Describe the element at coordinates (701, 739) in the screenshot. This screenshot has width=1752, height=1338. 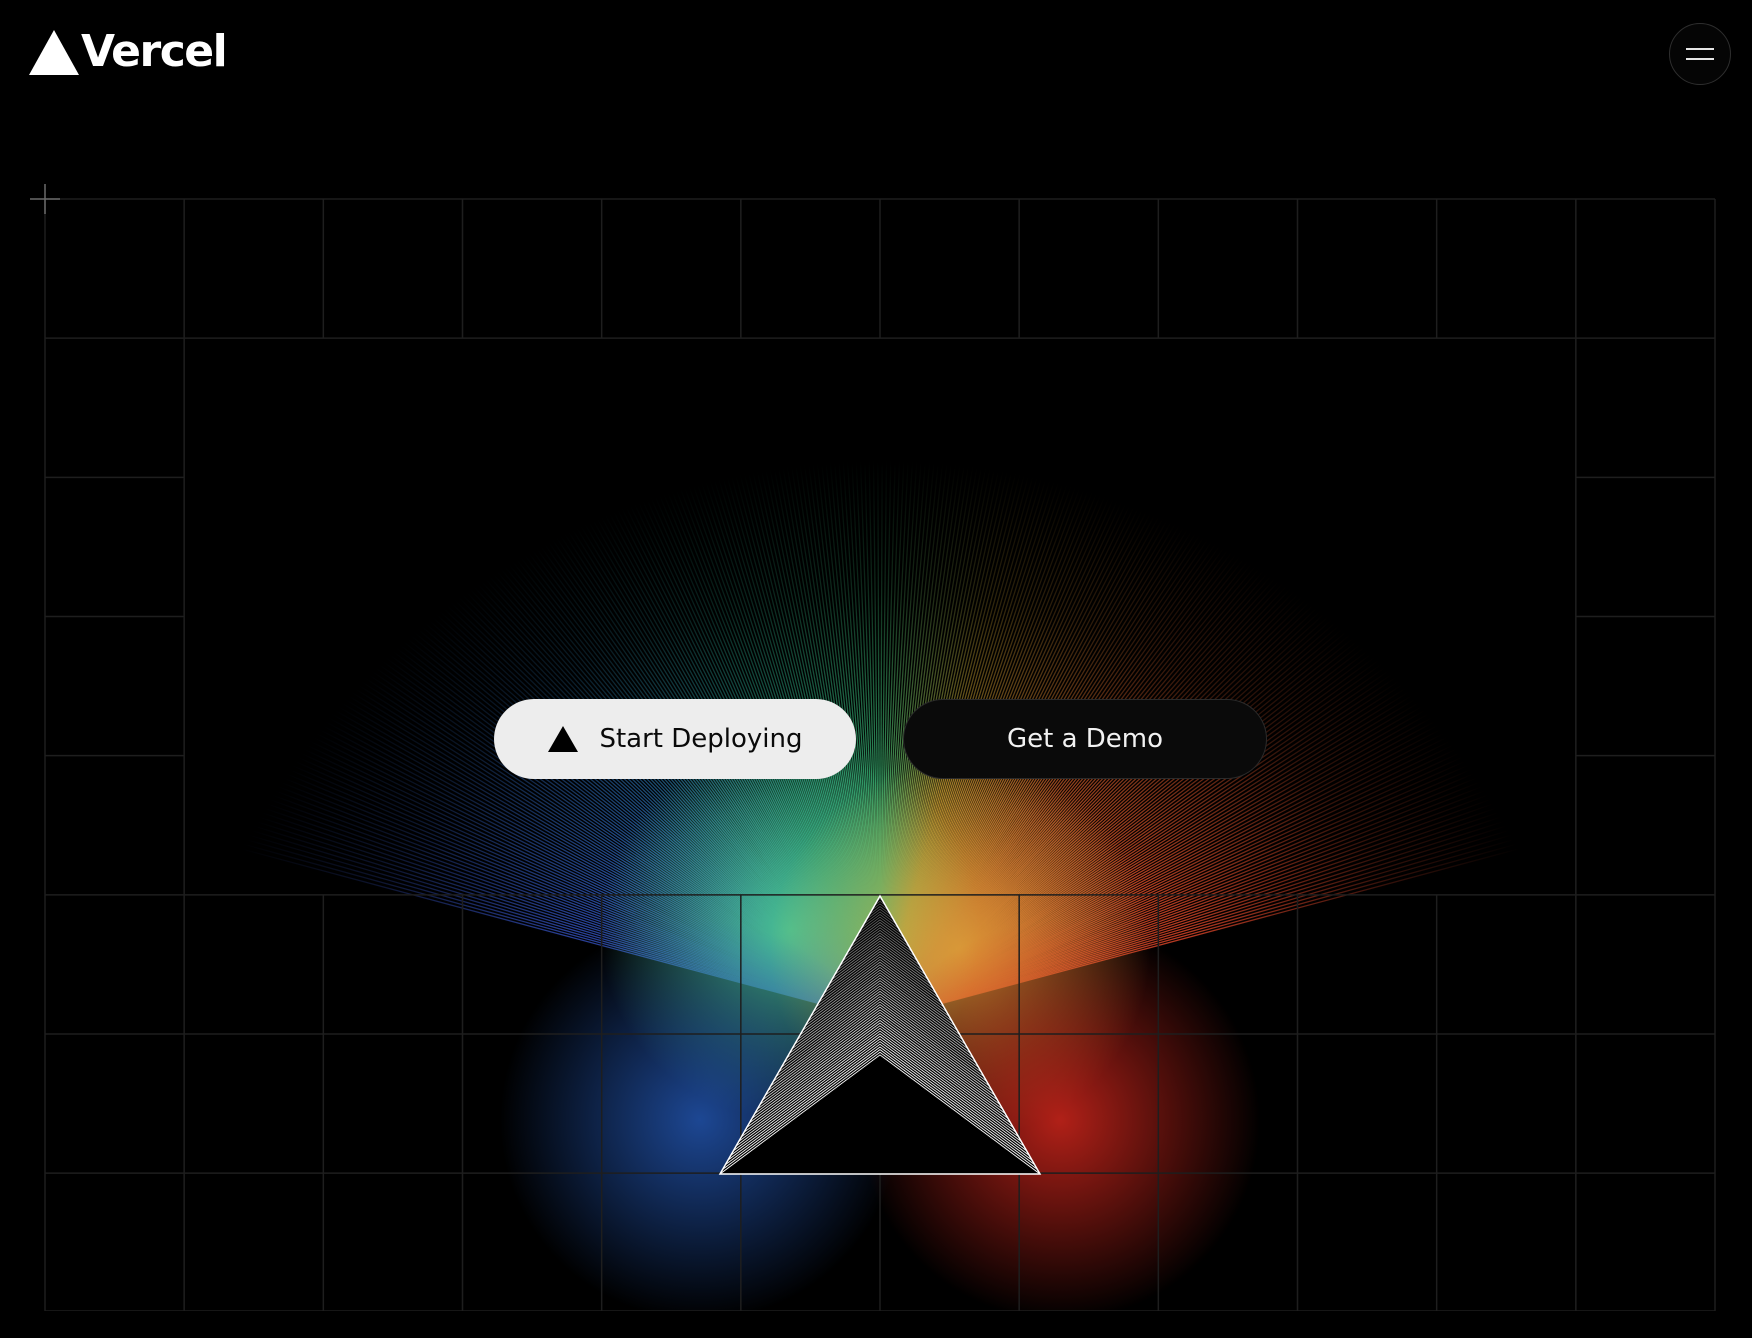
I see `start-deploying-label: Start Deploying` at that location.